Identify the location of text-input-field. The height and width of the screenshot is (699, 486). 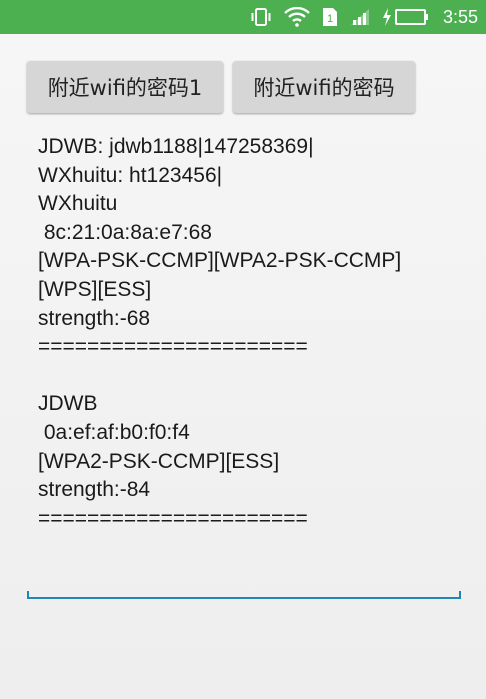
(244, 595).